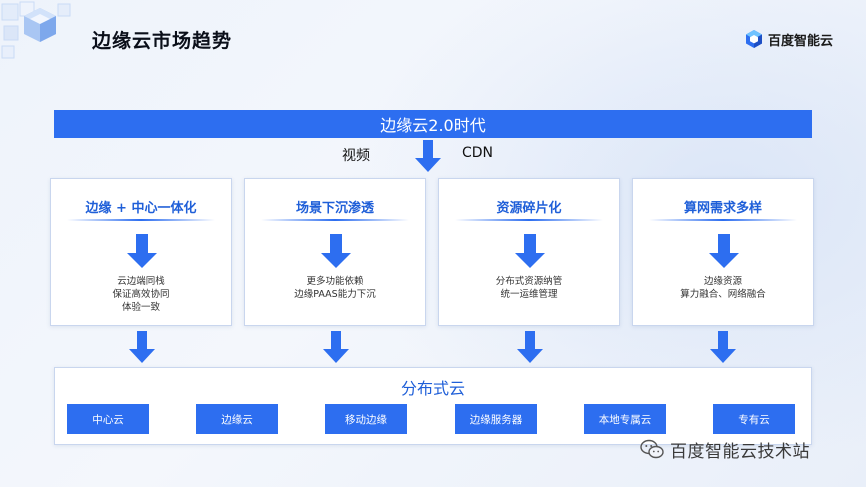 The height and width of the screenshot is (487, 866). Describe the element at coordinates (754, 419) in the screenshot. I see `cloud-type-private: 专有云` at that location.